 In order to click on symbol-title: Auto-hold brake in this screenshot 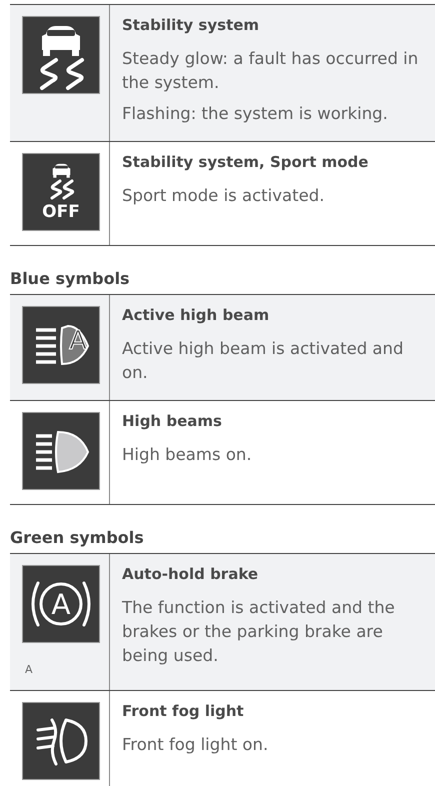, I will do `click(191, 574)`.